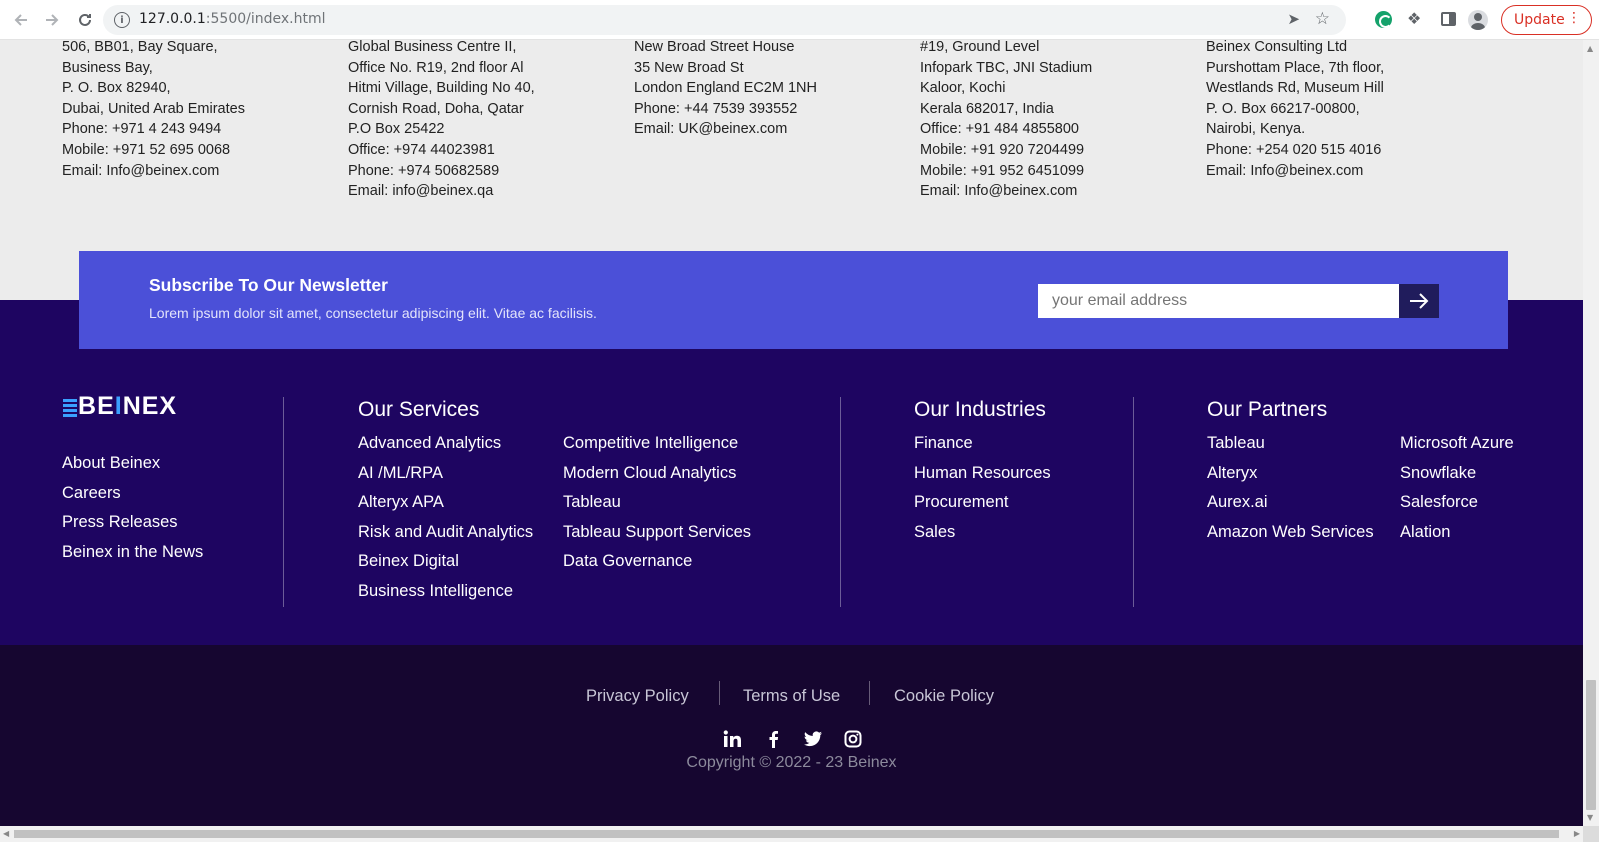 Image resolution: width=1599 pixels, height=842 pixels. Describe the element at coordinates (1232, 473) in the screenshot. I see `partner-link: Alteryx` at that location.